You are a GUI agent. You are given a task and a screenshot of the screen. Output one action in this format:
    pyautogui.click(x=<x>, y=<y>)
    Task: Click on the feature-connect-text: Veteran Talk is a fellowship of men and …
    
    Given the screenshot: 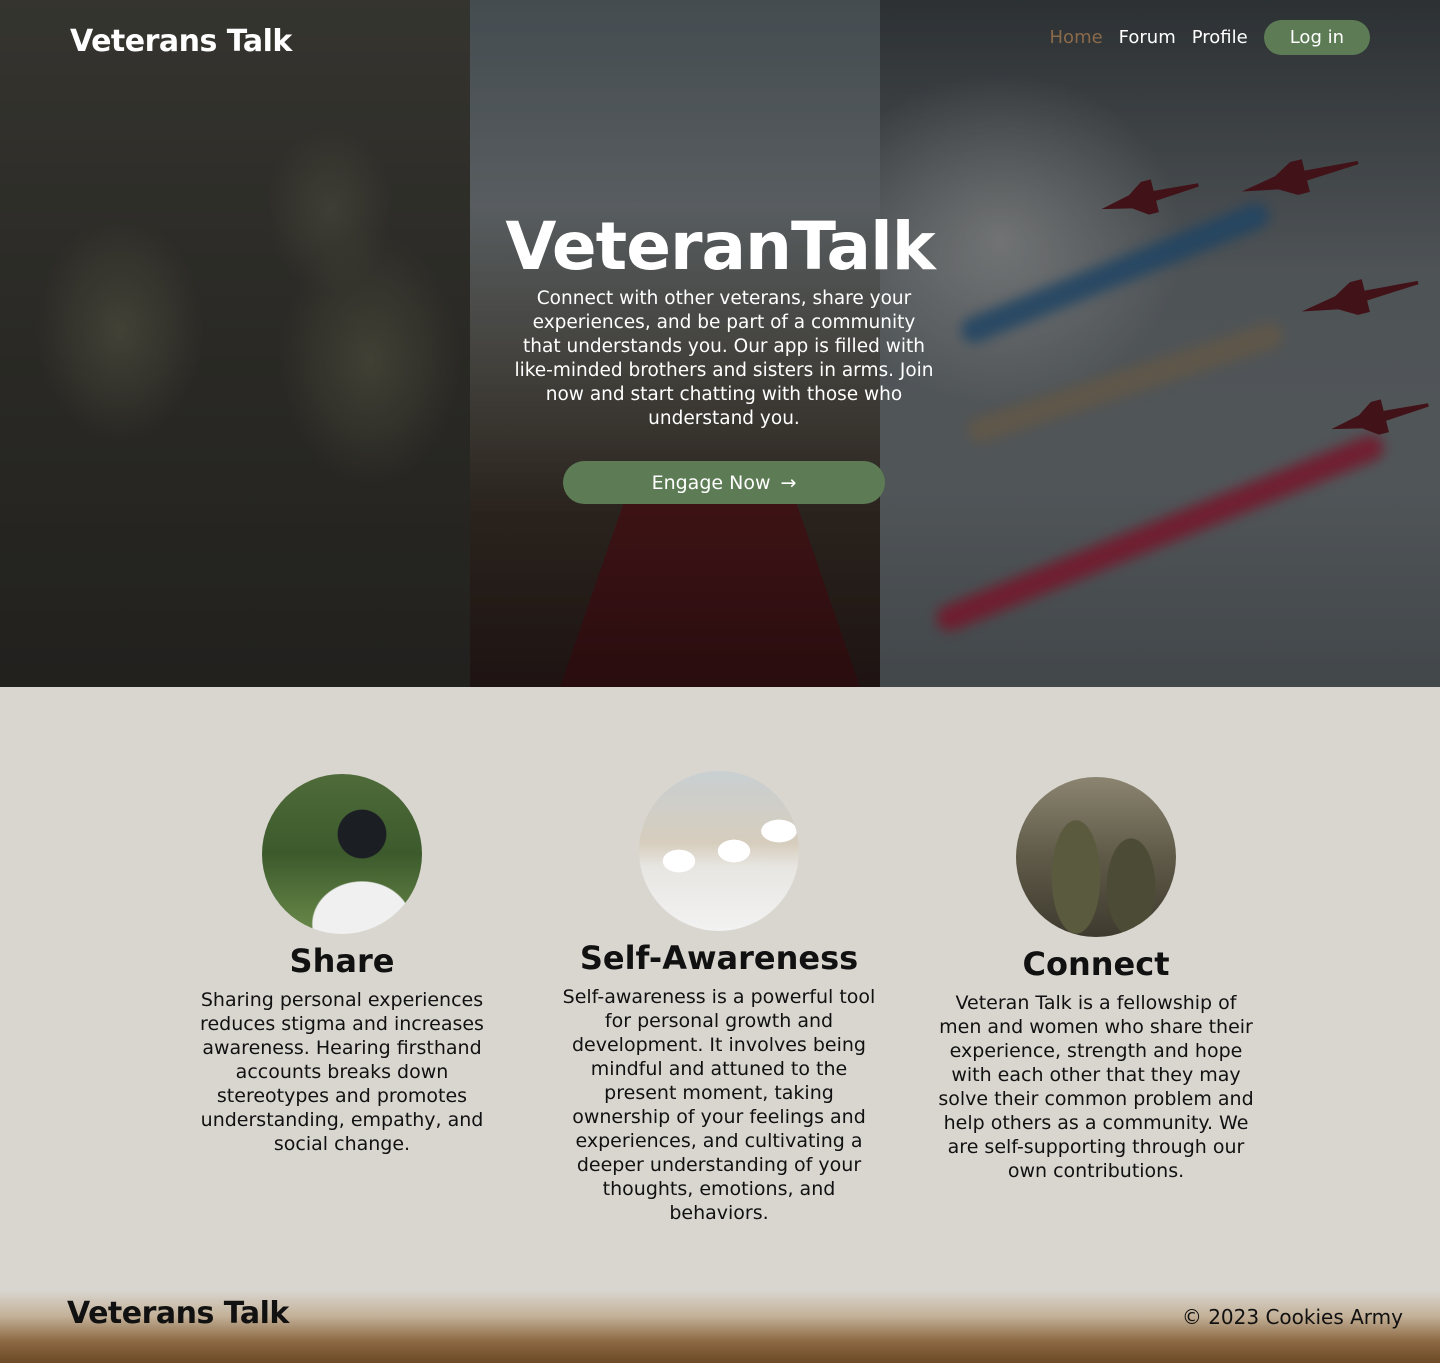 What is the action you would take?
    pyautogui.click(x=1096, y=1087)
    